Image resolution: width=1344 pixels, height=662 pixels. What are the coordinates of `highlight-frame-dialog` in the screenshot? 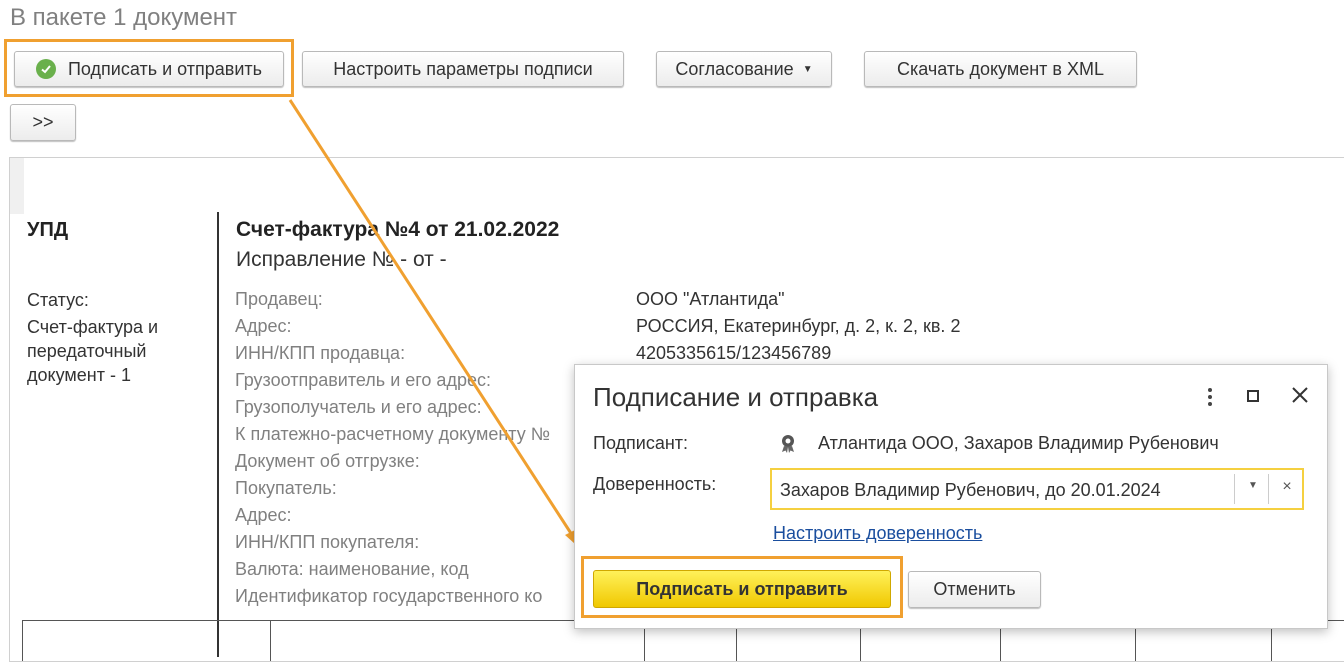 It's located at (742, 587).